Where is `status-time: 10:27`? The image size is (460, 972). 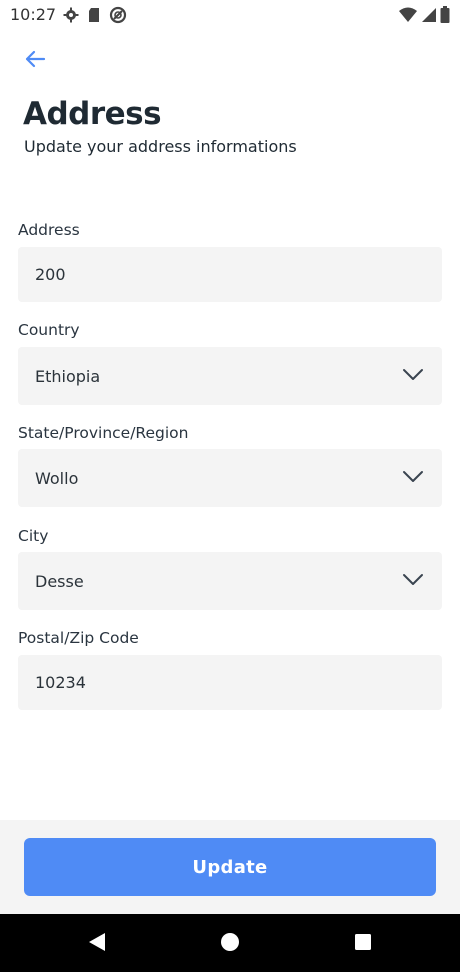
status-time: 10:27 is located at coordinates (33, 14).